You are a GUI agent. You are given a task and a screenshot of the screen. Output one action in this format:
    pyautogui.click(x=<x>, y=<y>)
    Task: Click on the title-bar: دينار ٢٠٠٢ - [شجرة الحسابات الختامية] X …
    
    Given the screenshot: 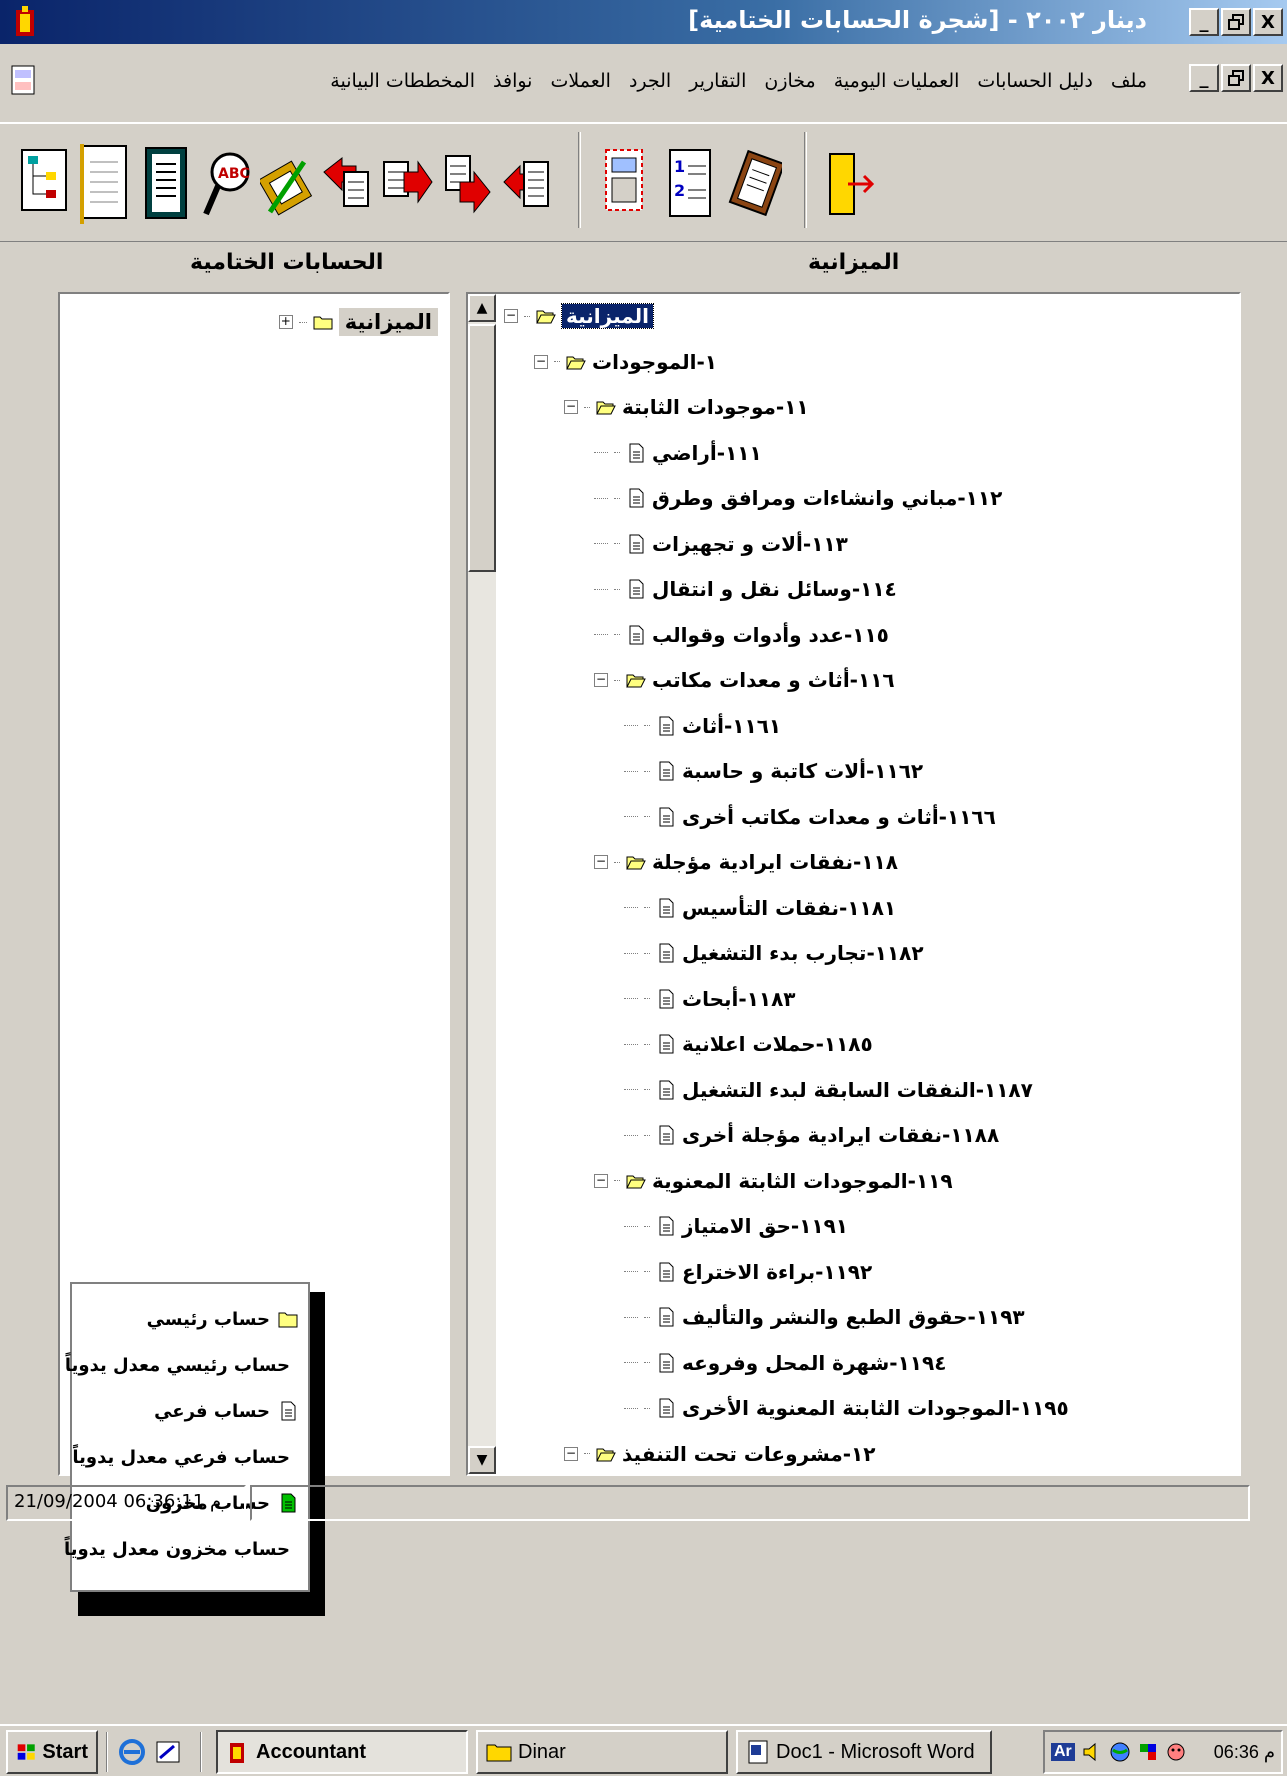 What is the action you would take?
    pyautogui.click(x=643, y=22)
    